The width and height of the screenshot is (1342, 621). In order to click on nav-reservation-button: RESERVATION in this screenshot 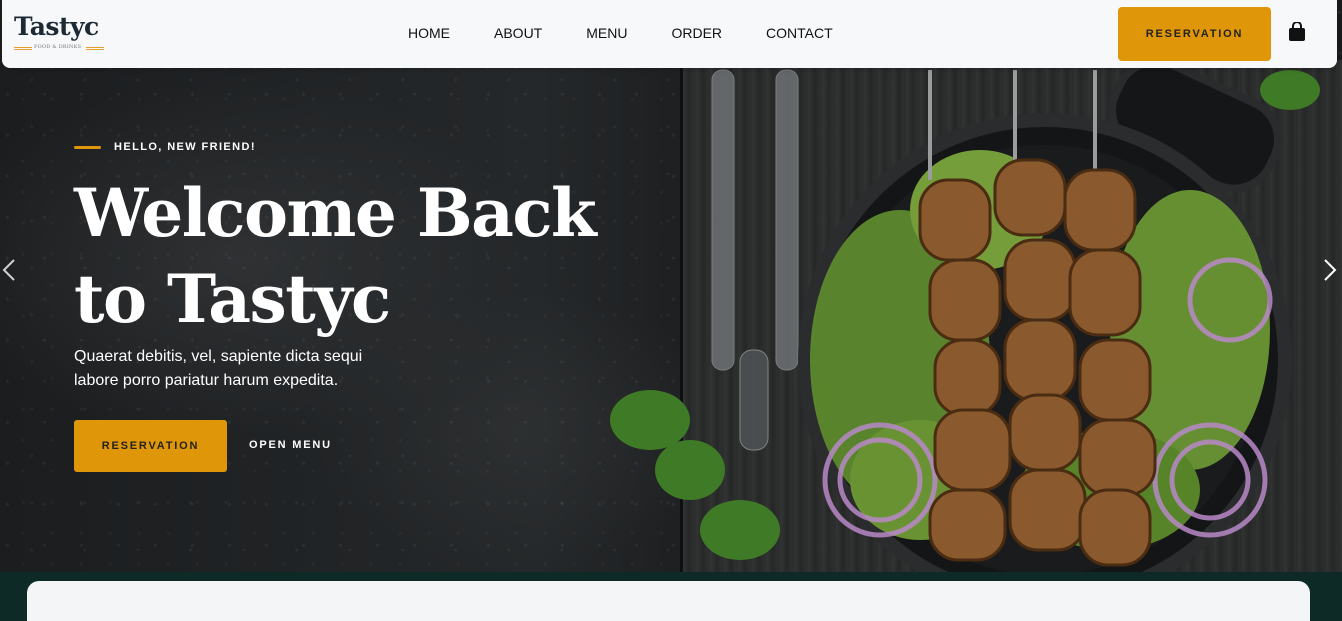, I will do `click(1194, 34)`.